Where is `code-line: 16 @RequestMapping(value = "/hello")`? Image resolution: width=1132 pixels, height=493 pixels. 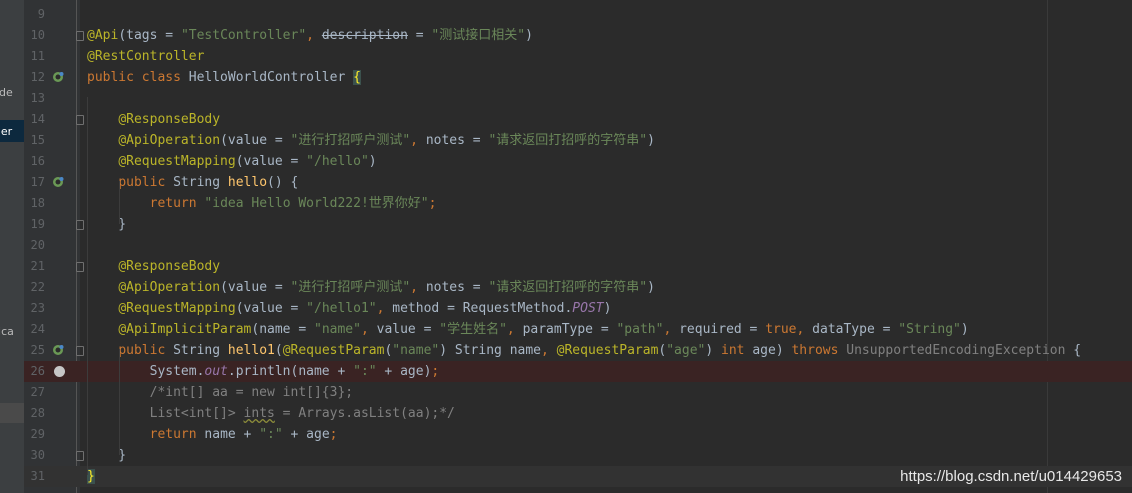
code-line: 16 @RequestMapping(value = "/hello") is located at coordinates (578, 161).